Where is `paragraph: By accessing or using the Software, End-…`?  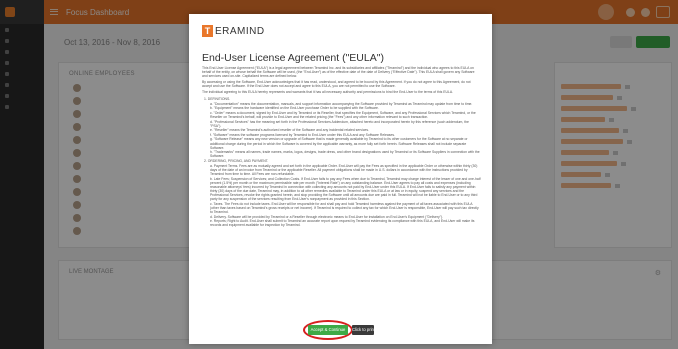 paragraph: By accessing or using the Software, End-… is located at coordinates (336, 84).